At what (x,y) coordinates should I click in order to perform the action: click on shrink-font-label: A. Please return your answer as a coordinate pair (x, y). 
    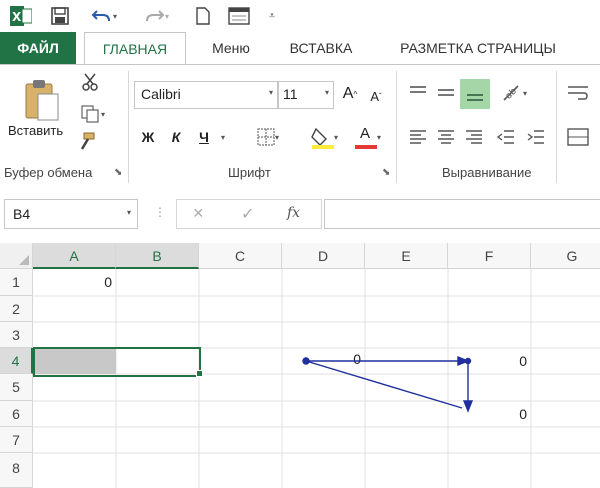
    Looking at the image, I should click on (374, 96).